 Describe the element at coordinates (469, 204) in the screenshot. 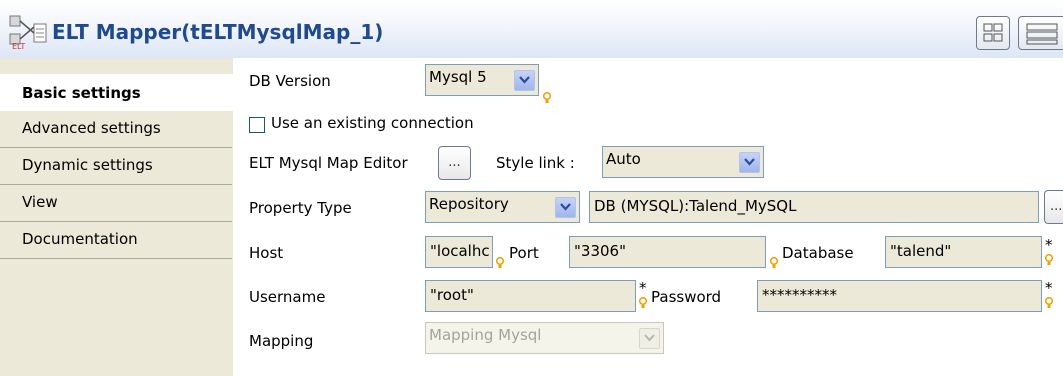

I see `property-type-value: Repository` at that location.